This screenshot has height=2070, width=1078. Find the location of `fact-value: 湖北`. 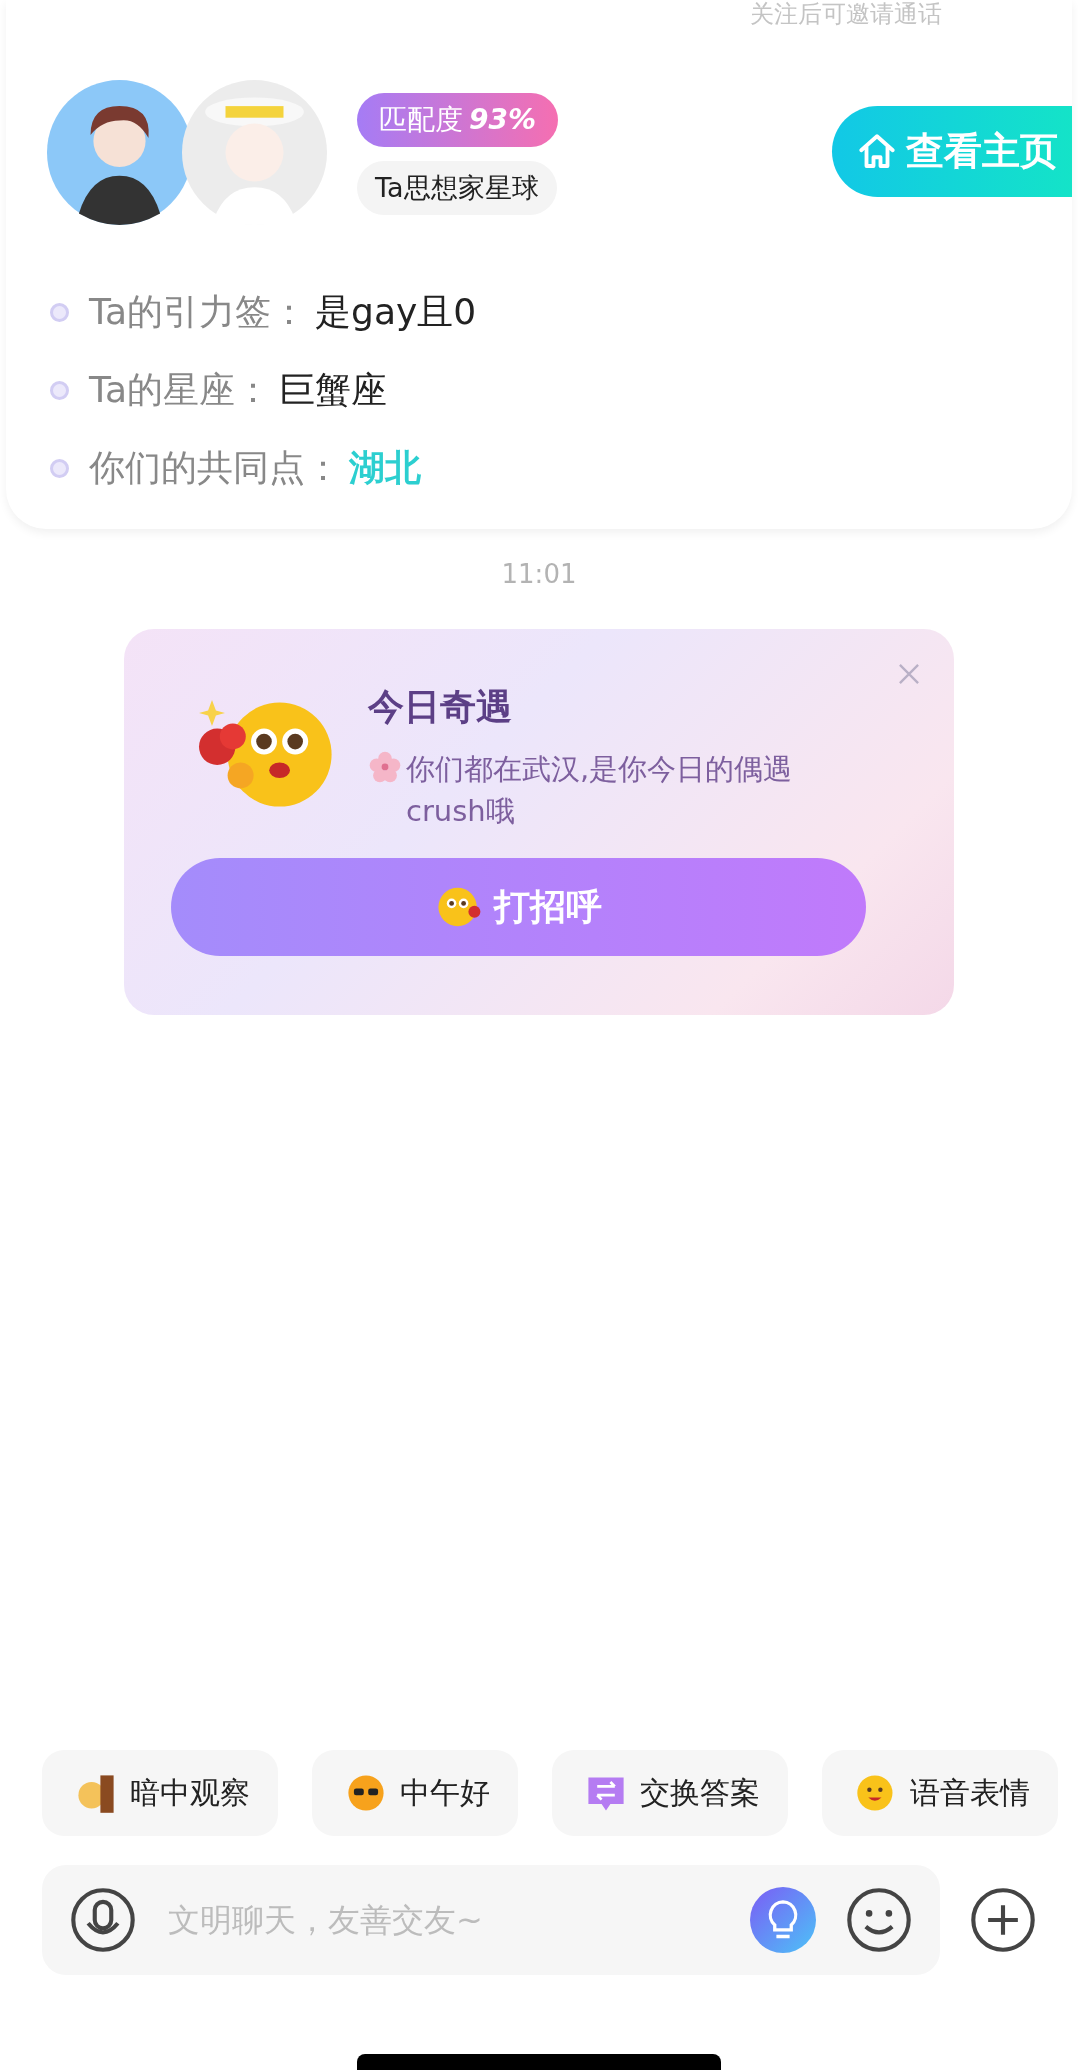

fact-value: 湖北 is located at coordinates (385, 468).